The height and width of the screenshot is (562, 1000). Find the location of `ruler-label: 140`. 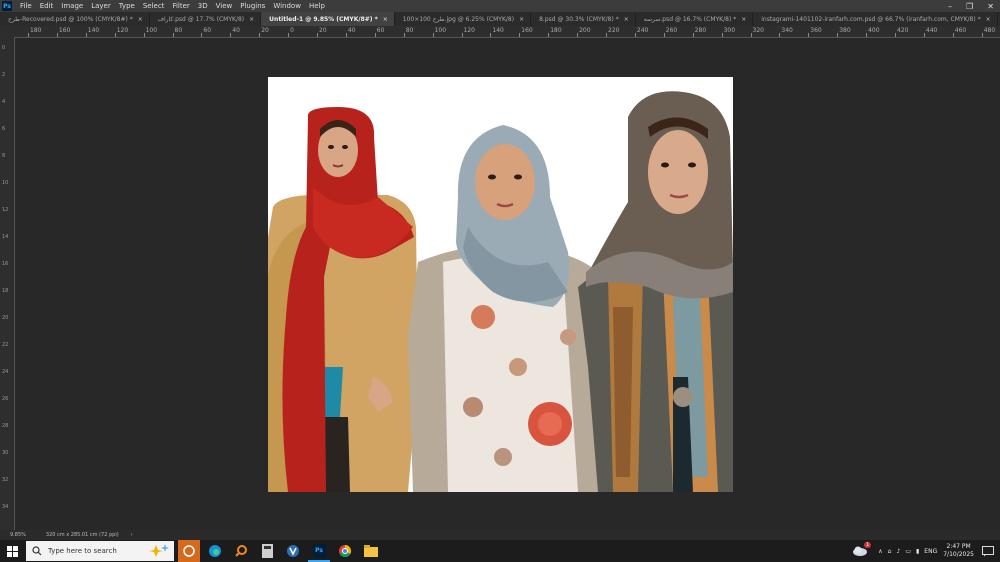

ruler-label: 140 is located at coordinates (498, 30).